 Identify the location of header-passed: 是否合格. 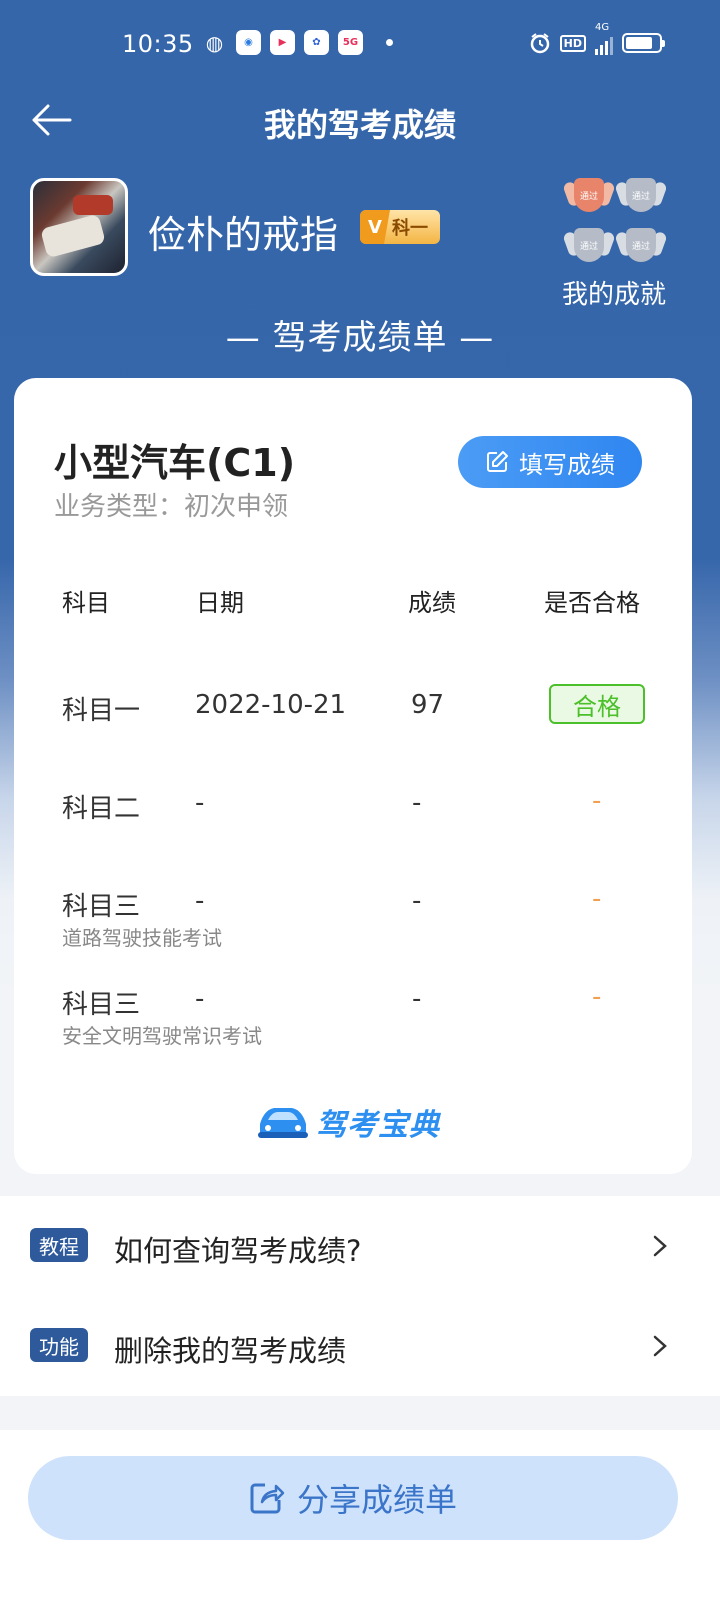
(592, 603).